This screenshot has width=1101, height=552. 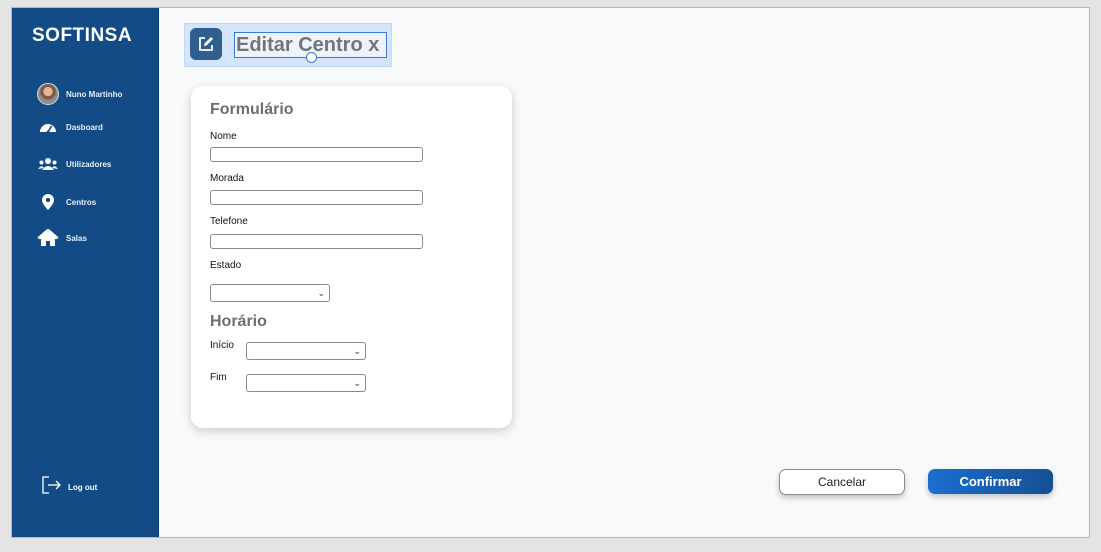 I want to click on page-header: Editar Centro x, so click(x=288, y=45).